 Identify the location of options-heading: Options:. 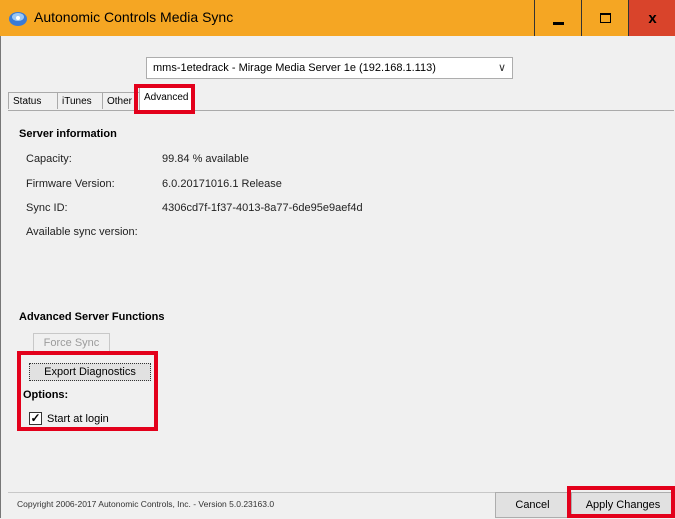
(46, 395).